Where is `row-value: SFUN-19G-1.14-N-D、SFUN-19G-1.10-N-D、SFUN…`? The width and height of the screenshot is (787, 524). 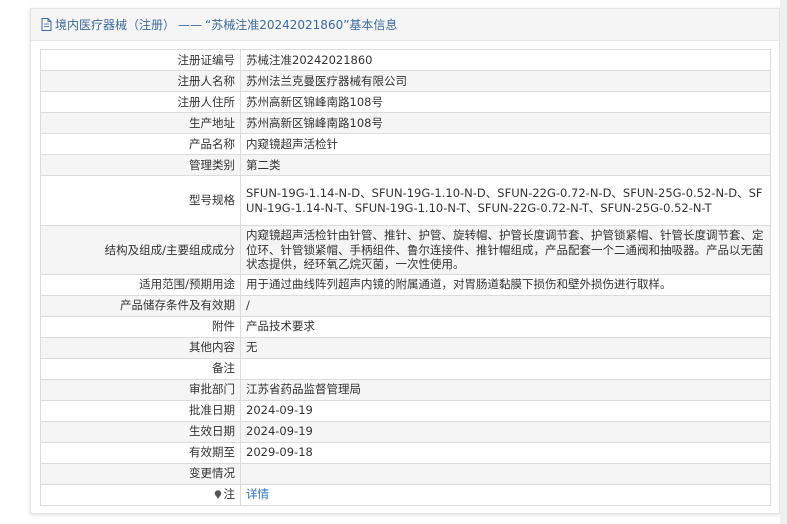 row-value: SFUN-19G-1.14-N-D、SFUN-19G-1.10-N-D、SFUN… is located at coordinates (505, 200).